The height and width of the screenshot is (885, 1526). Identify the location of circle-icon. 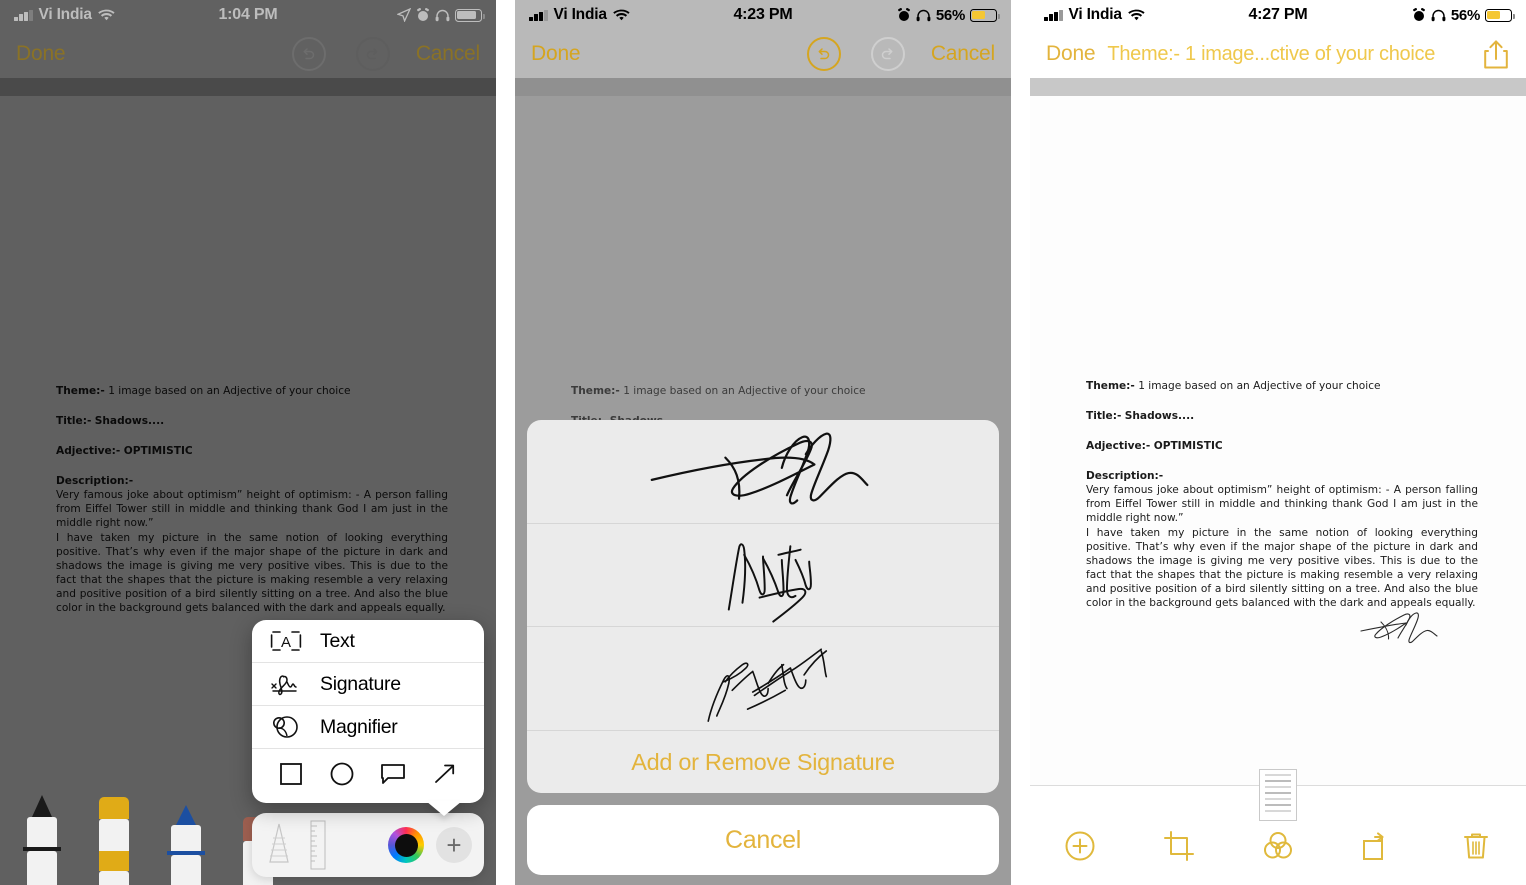
(342, 776).